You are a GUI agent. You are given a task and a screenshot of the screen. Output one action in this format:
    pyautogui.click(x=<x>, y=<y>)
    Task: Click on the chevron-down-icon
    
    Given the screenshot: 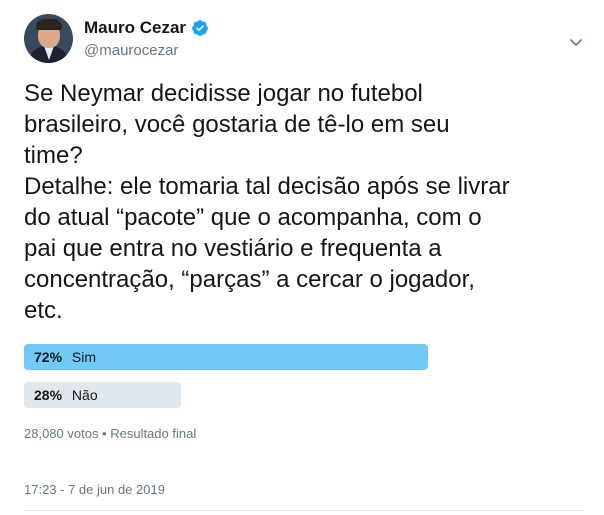 What is the action you would take?
    pyautogui.click(x=576, y=42)
    